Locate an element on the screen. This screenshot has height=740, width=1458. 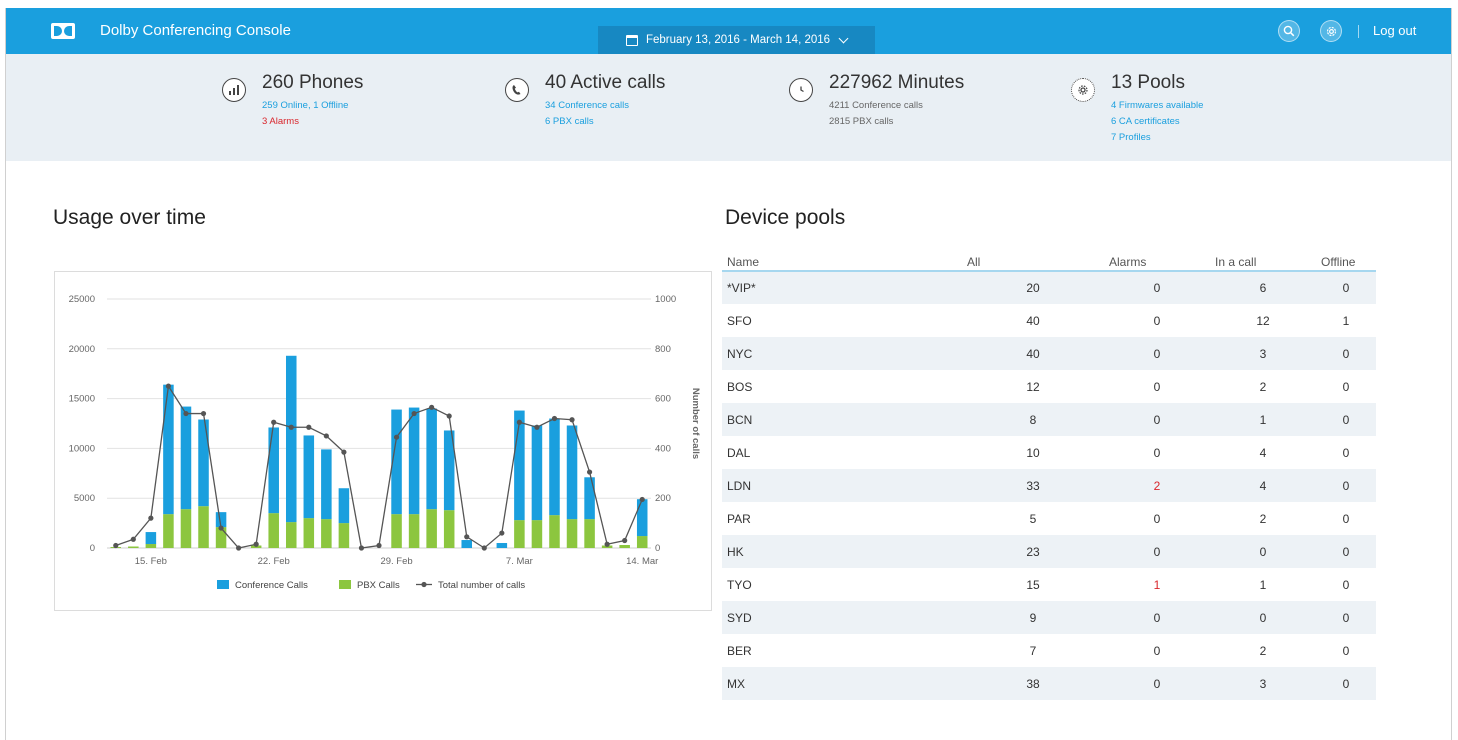
y-axis-left-tick: 5000 is located at coordinates (84, 498).